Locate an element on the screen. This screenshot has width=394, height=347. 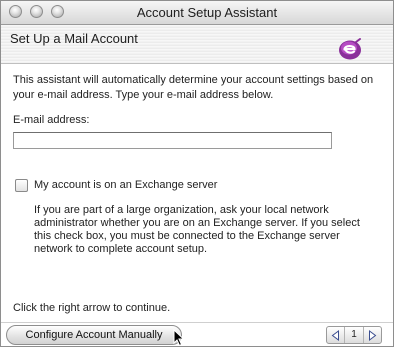
page-number: 1 is located at coordinates (354, 335).